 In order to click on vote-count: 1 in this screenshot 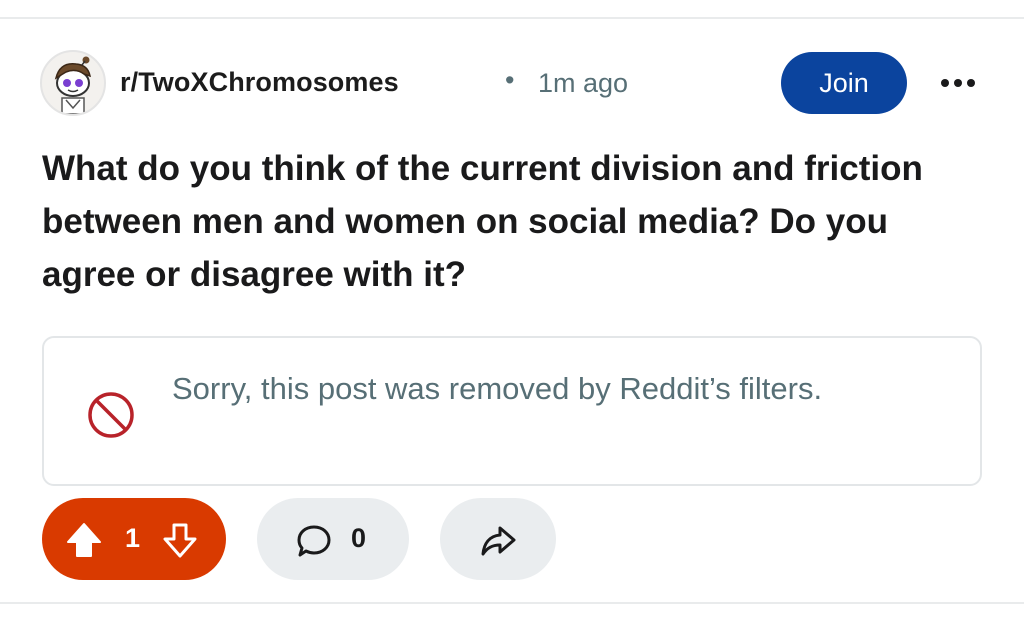, I will do `click(133, 538)`.